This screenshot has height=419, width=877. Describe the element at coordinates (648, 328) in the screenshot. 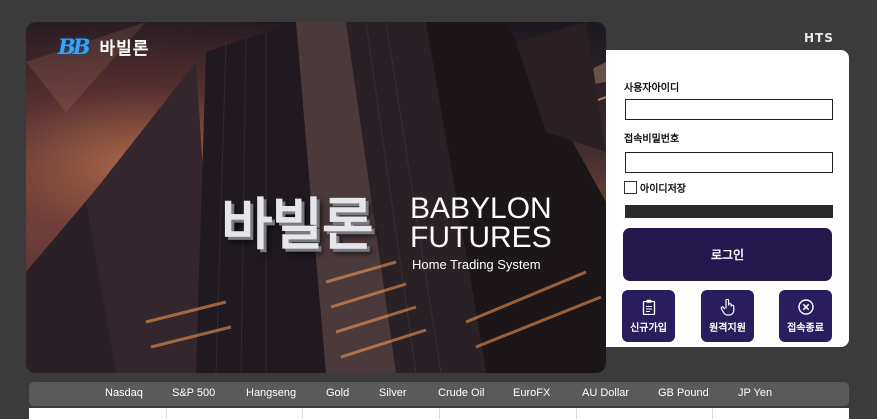

I see `signup-label: 신규가입` at that location.